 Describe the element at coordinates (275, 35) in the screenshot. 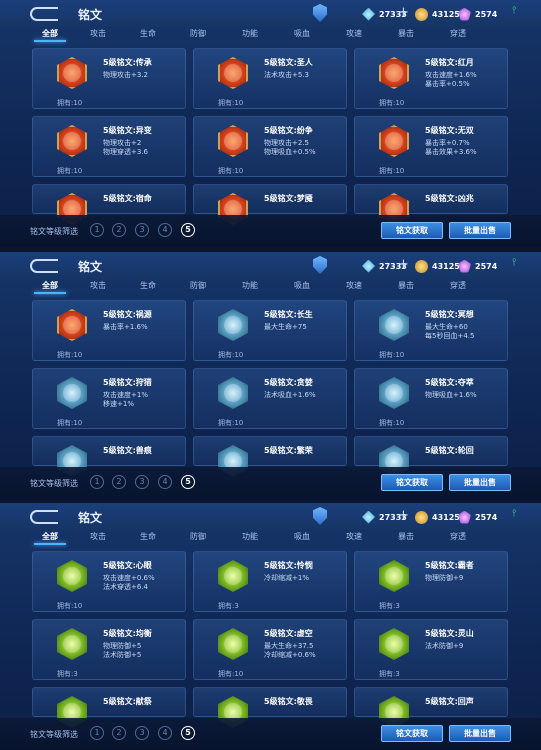

I see `category-tabs: 全部 攻击 生命 防御 功能 吸血 攻速 暴击 穿透` at that location.